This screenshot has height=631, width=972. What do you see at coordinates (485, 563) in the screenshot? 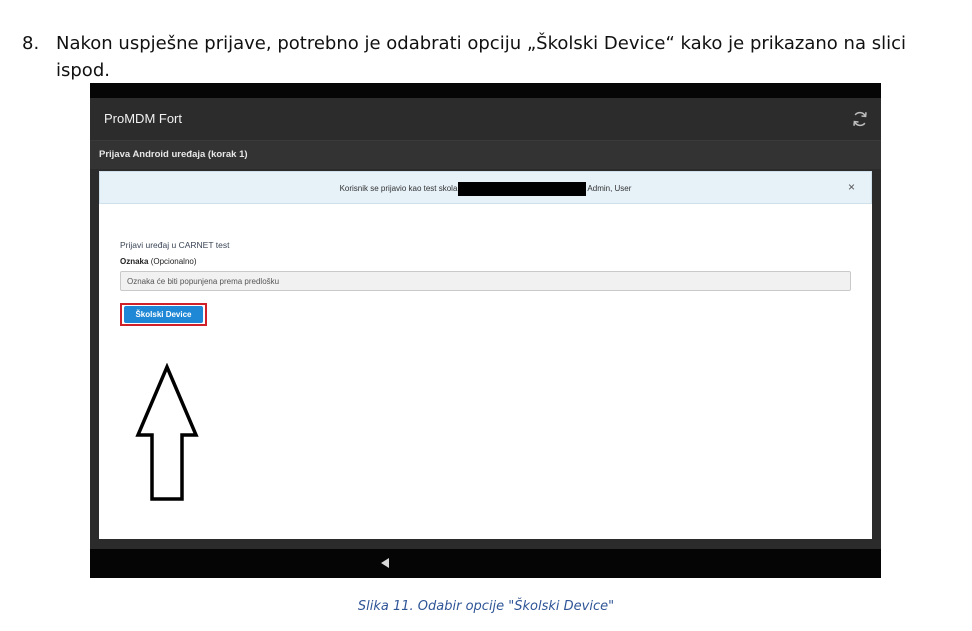
I see `navigation-bar` at bounding box center [485, 563].